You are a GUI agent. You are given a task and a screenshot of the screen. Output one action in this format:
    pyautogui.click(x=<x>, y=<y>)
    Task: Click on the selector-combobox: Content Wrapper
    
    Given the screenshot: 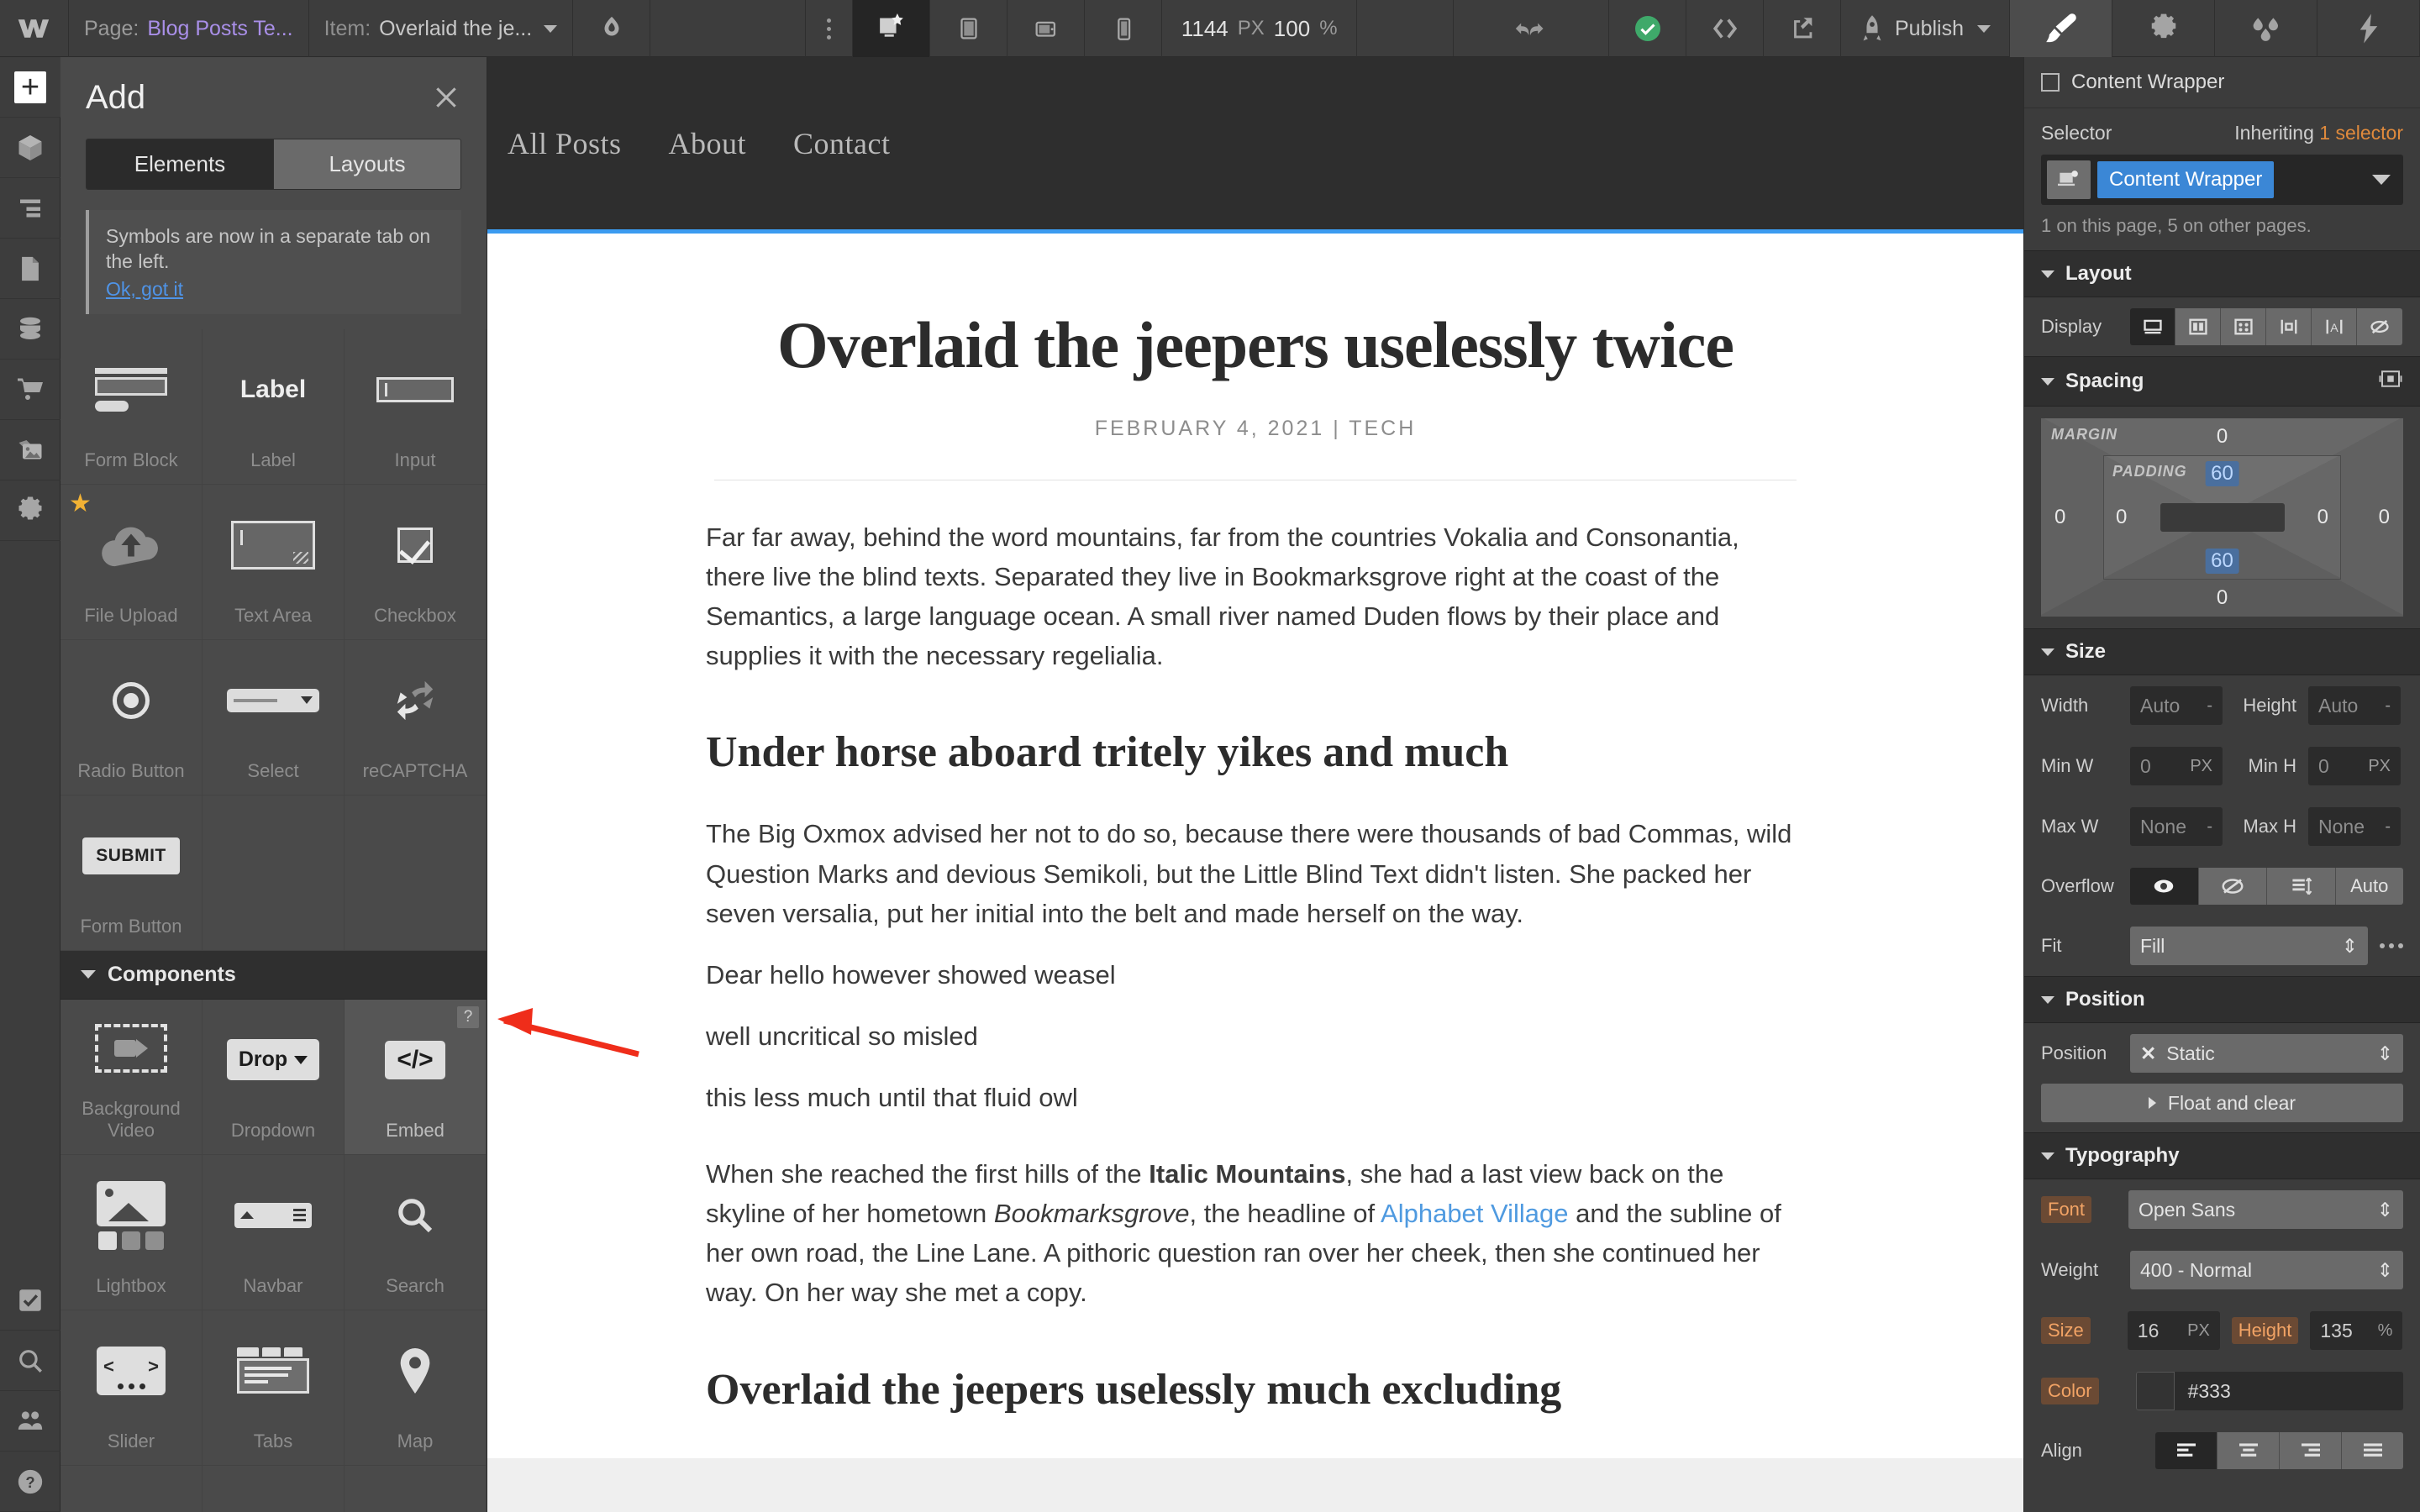 What is the action you would take?
    pyautogui.click(x=2222, y=180)
    